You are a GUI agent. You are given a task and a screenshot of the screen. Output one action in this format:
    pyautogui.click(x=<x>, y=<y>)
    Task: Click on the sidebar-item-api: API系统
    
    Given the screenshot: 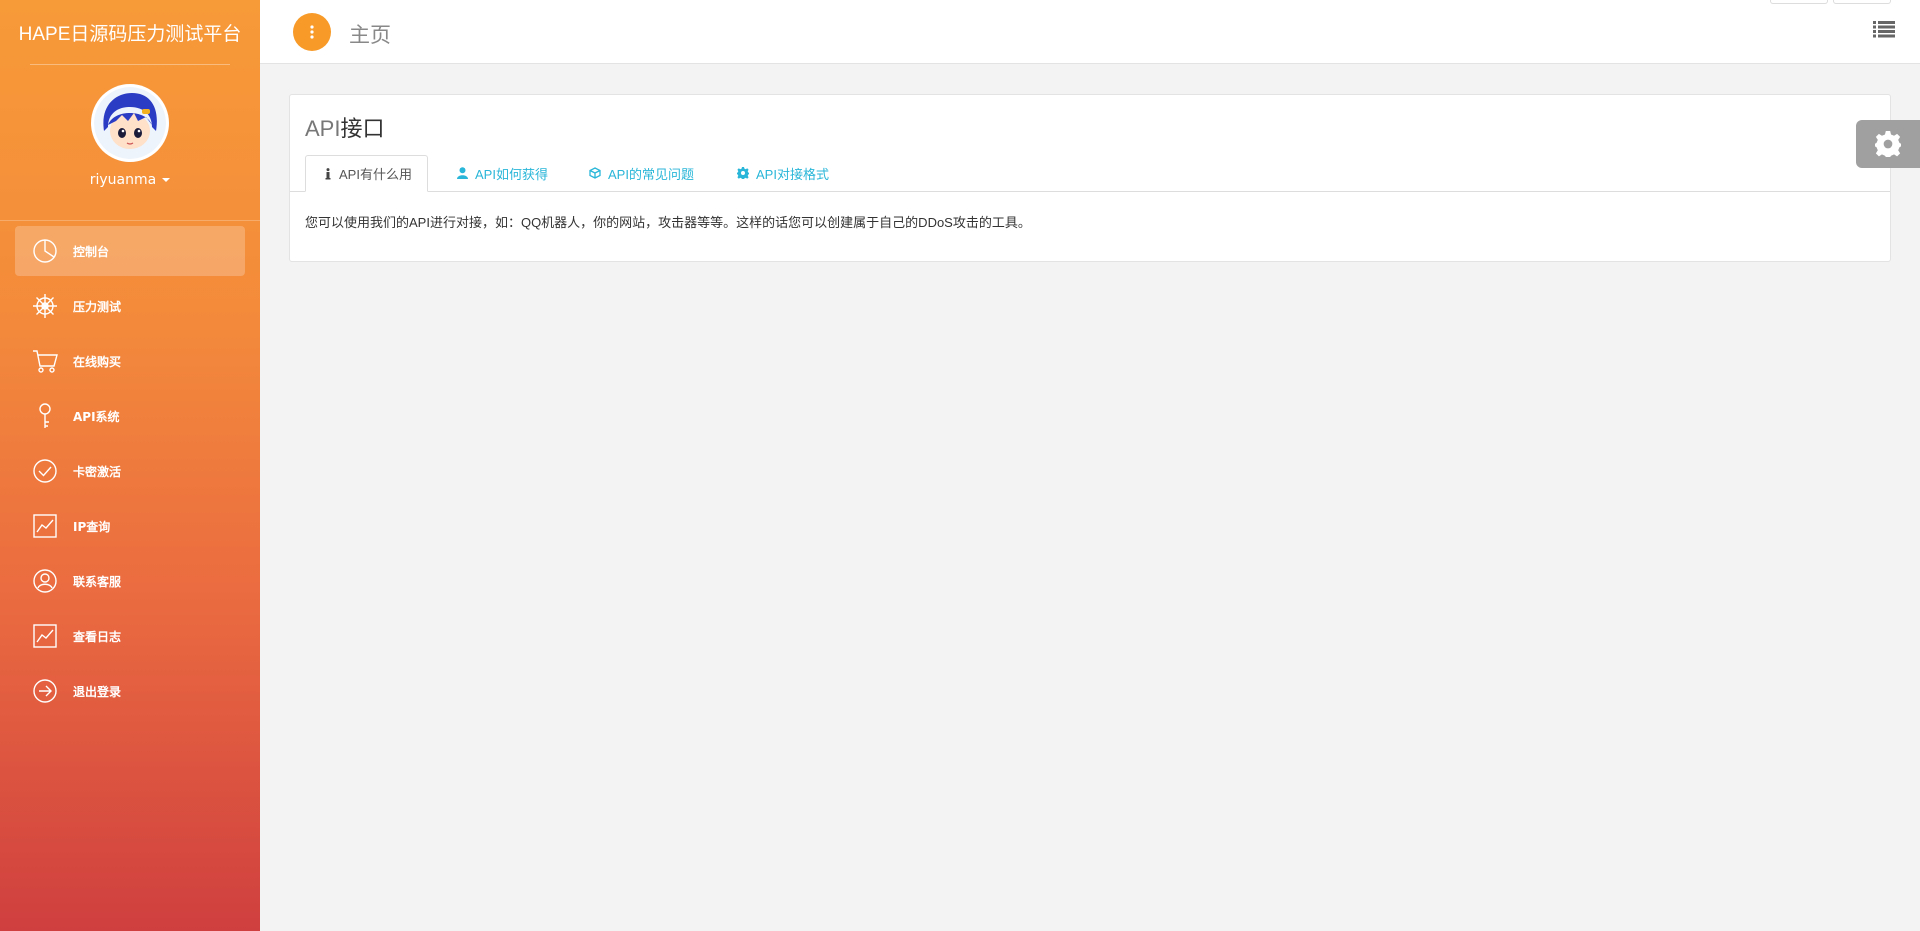 What is the action you would take?
    pyautogui.click(x=130, y=416)
    